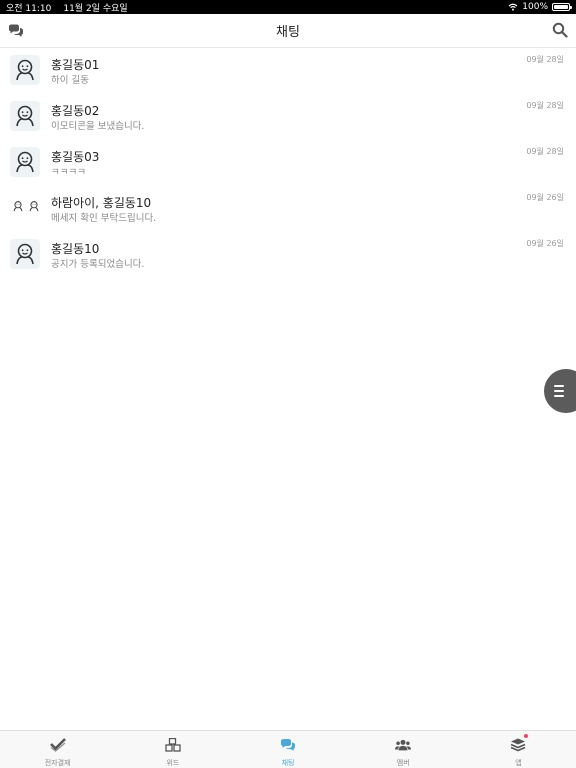 The width and height of the screenshot is (576, 768). I want to click on group-avatar, so click(26, 206).